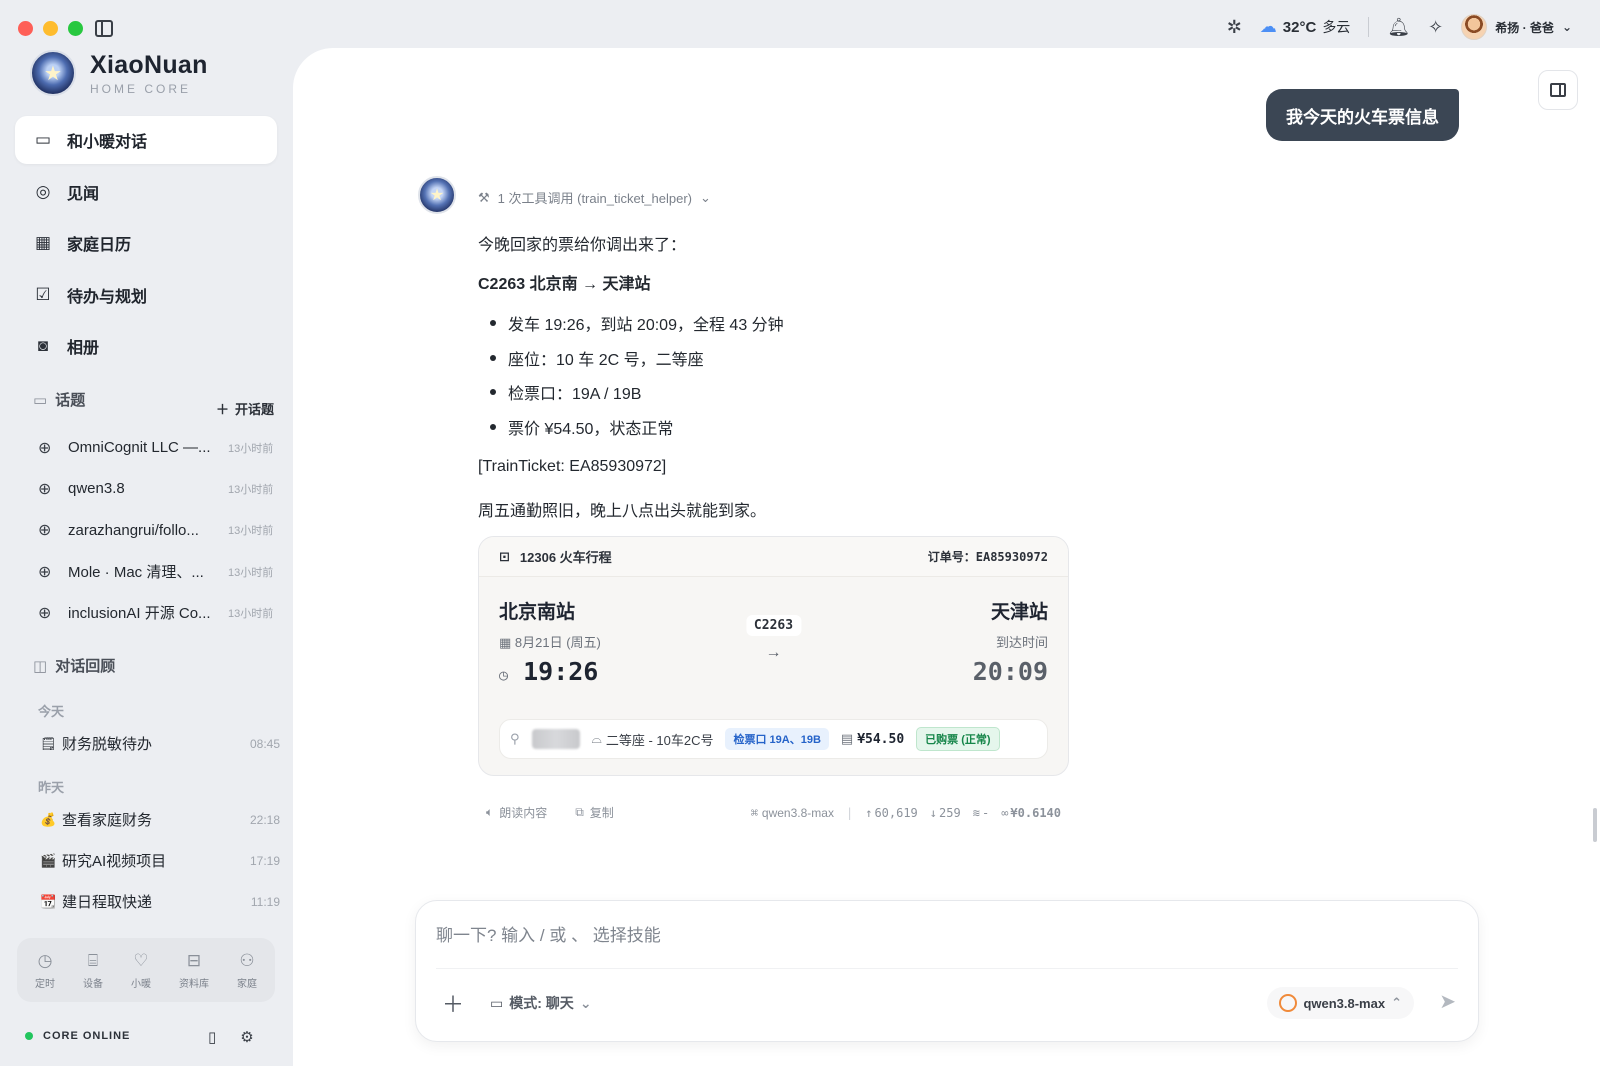 The width and height of the screenshot is (1600, 1066). Describe the element at coordinates (255, 409) in the screenshot. I see `new-topic-label: 开话题` at that location.